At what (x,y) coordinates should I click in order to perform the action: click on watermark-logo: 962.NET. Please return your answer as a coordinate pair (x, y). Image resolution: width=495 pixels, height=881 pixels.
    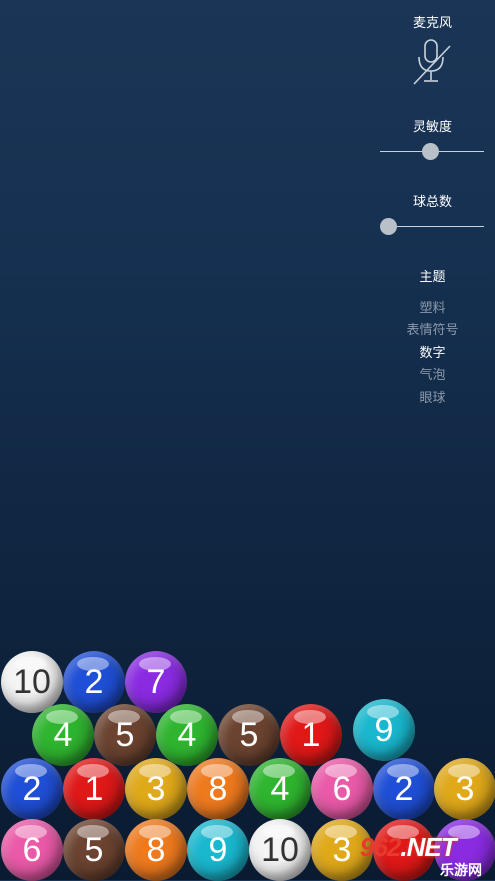
    Looking at the image, I should click on (408, 847).